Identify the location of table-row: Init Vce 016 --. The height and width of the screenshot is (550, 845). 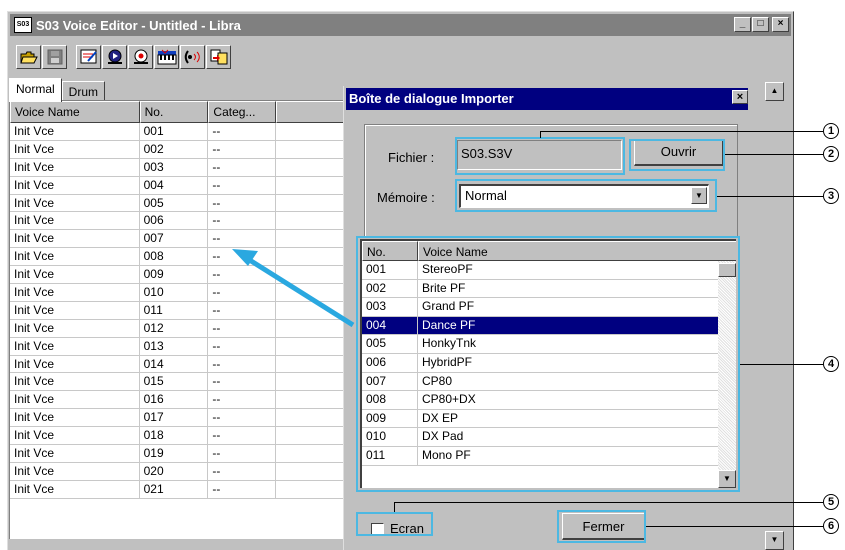
(177, 400).